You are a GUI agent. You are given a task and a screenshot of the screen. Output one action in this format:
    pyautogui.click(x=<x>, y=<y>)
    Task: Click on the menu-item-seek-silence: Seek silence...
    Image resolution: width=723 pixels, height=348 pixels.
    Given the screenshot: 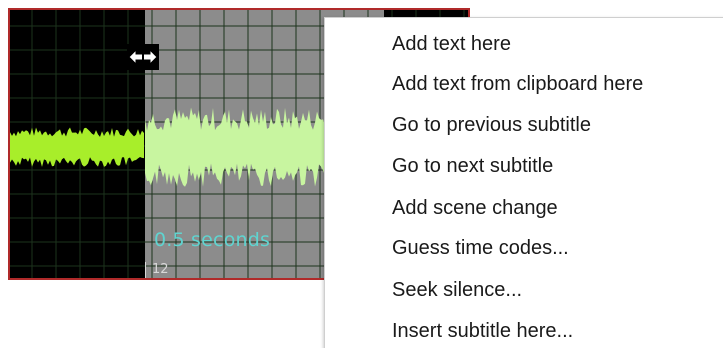 What is the action you would take?
    pyautogui.click(x=457, y=290)
    